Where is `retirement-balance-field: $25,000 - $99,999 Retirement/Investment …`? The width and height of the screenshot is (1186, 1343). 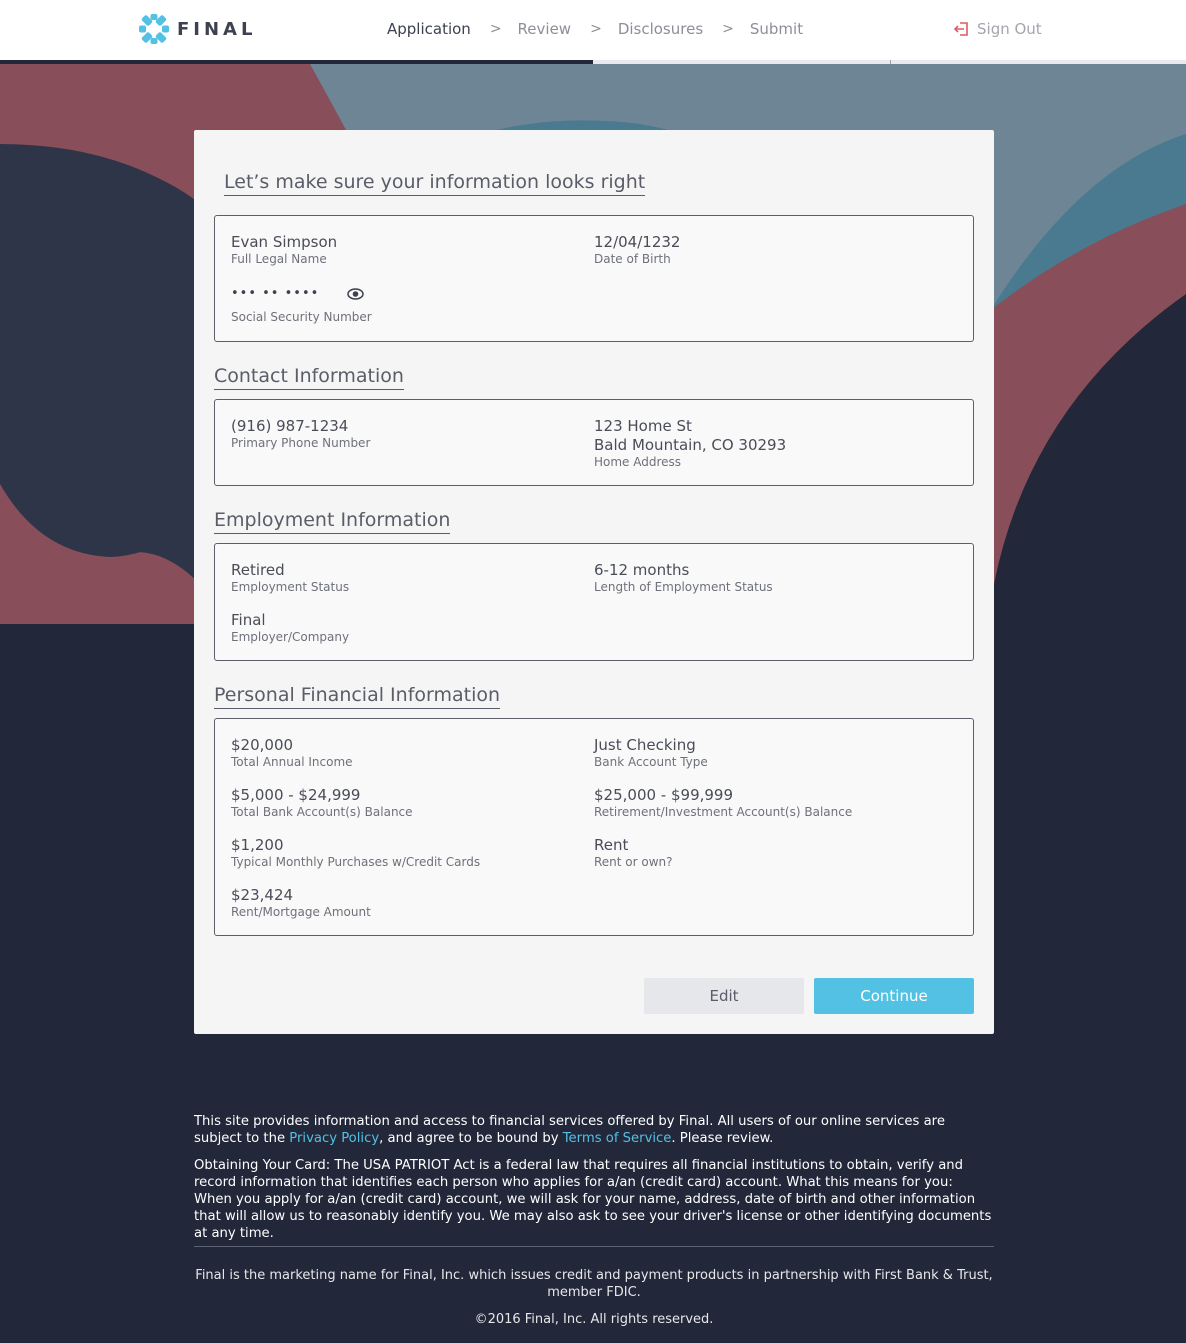
retirement-balance-field: $25,000 - $99,999 Retirement/Investment … is located at coordinates (723, 803).